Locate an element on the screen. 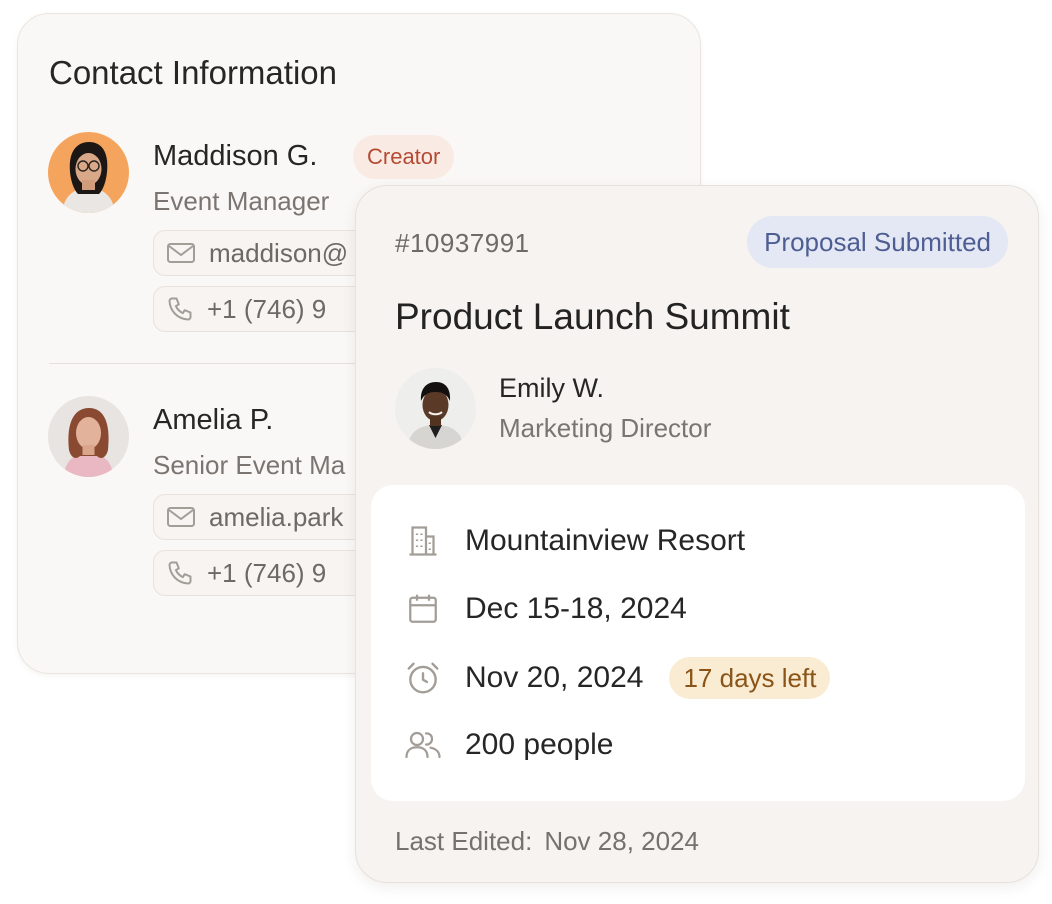 The height and width of the screenshot is (904, 1052). attendees-text: 200 people is located at coordinates (539, 744).